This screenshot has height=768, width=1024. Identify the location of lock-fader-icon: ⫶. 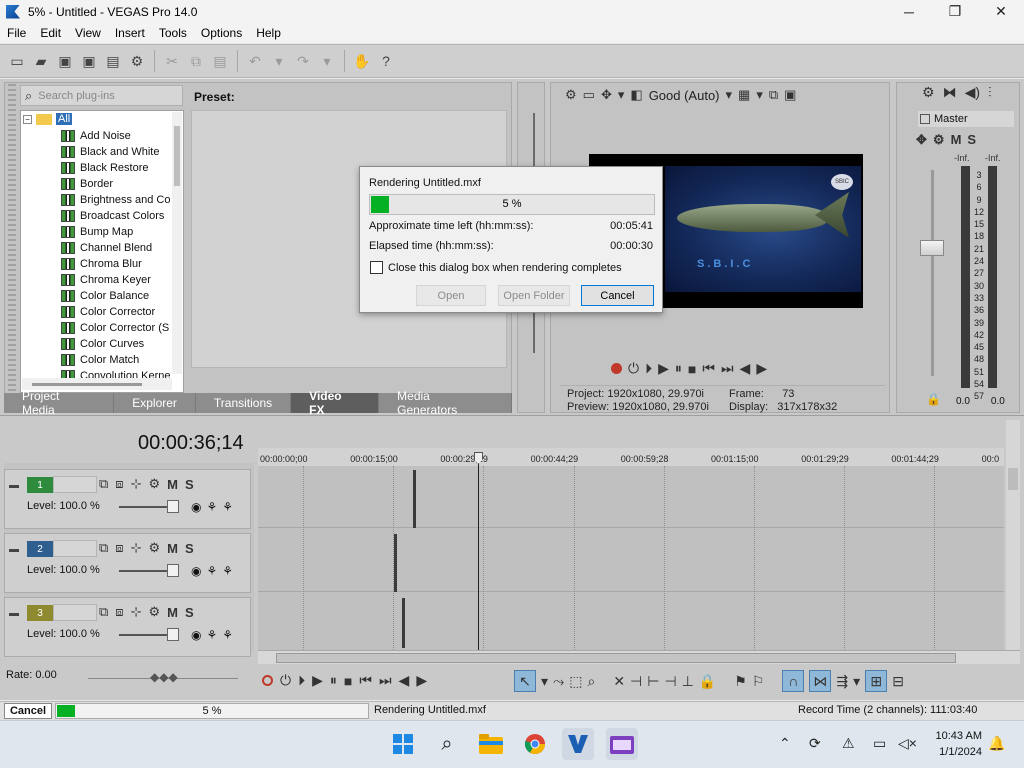
(990, 92).